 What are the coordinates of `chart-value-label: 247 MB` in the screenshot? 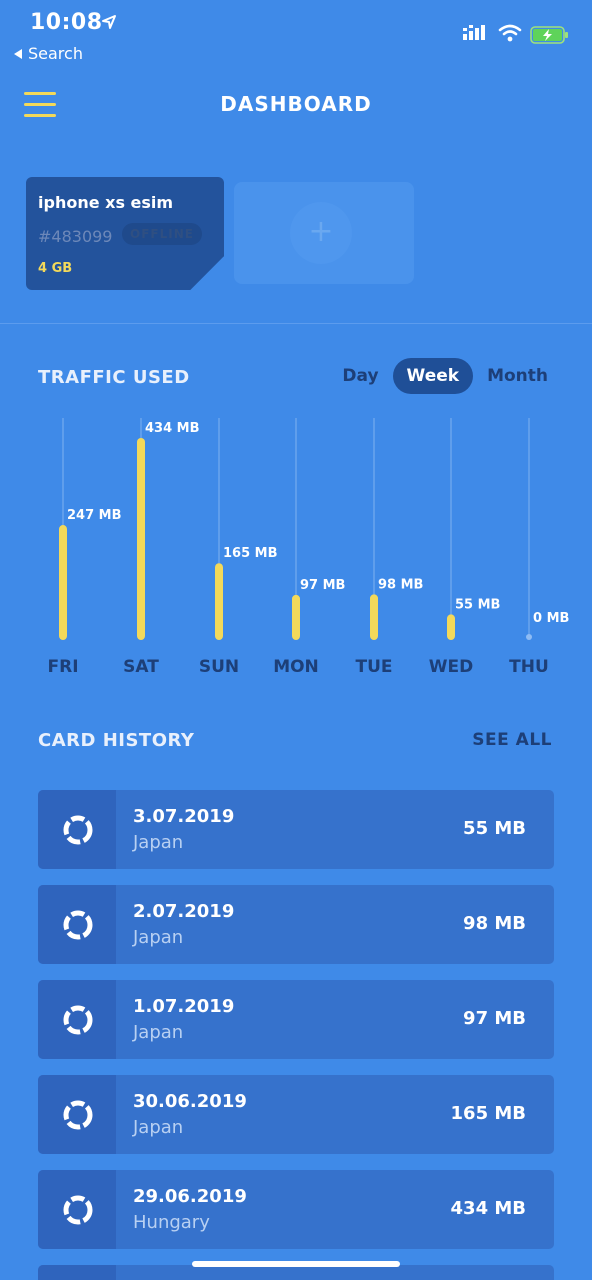 It's located at (94, 515).